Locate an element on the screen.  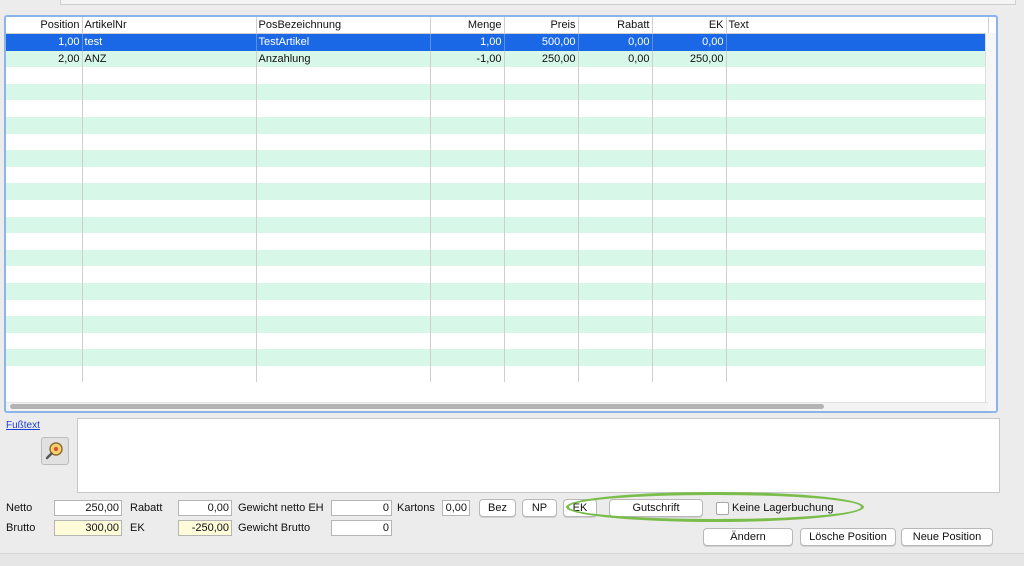
netto-field: 250,00 is located at coordinates (88, 508).